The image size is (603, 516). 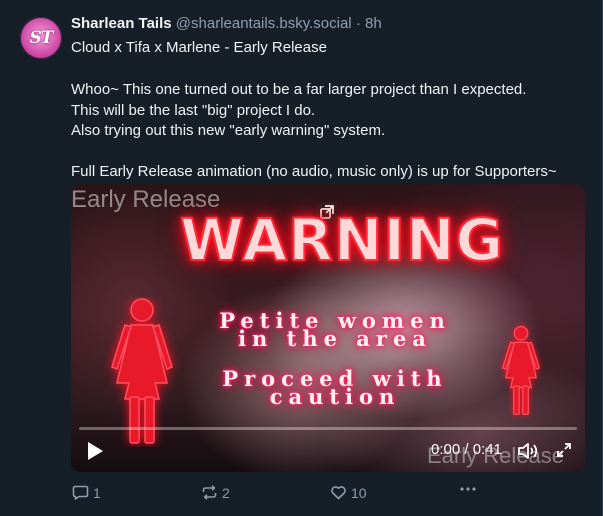 I want to click on video-time: 0:00 / 0:41, so click(x=466, y=449).